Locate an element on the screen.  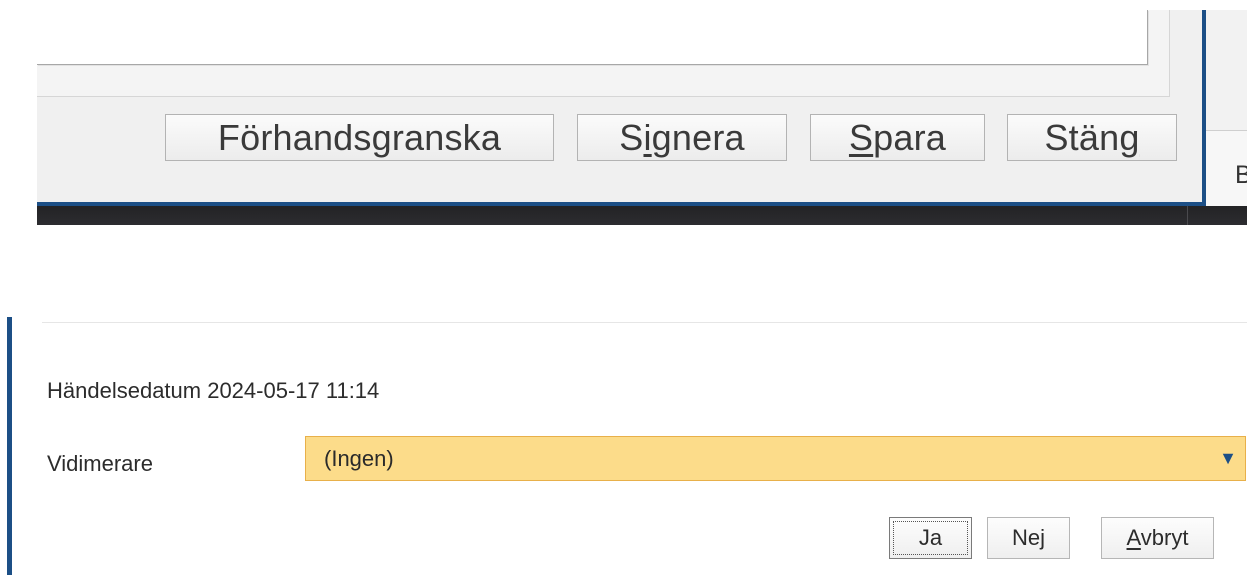
witness-select-value: (Ingen) is located at coordinates (359, 458).